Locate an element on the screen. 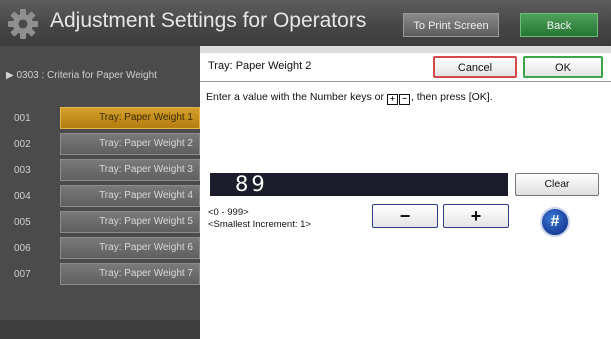  minus-icon: − is located at coordinates (405, 216).